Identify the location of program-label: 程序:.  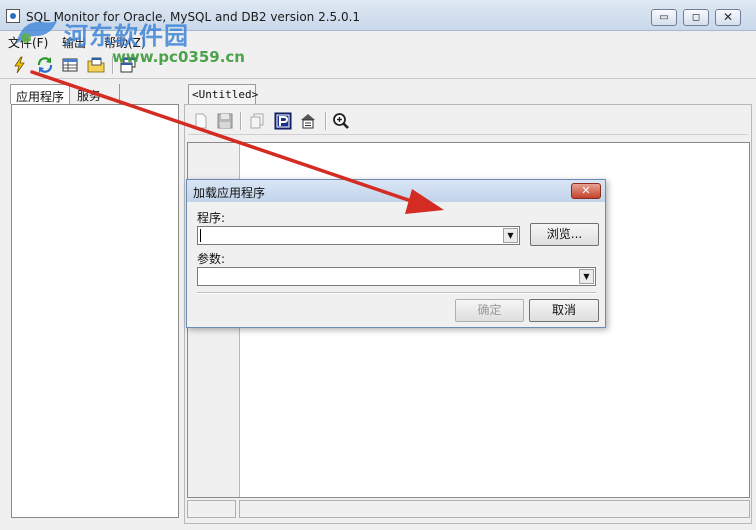
(211, 218).